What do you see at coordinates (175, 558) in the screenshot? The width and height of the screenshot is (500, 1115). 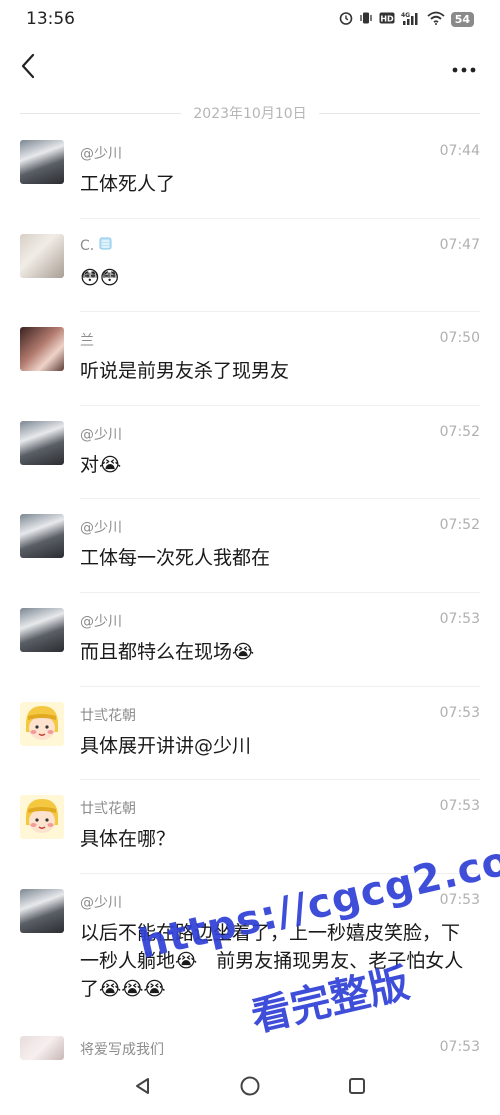 I see `message-text: 工体每一次死人我都在` at bounding box center [175, 558].